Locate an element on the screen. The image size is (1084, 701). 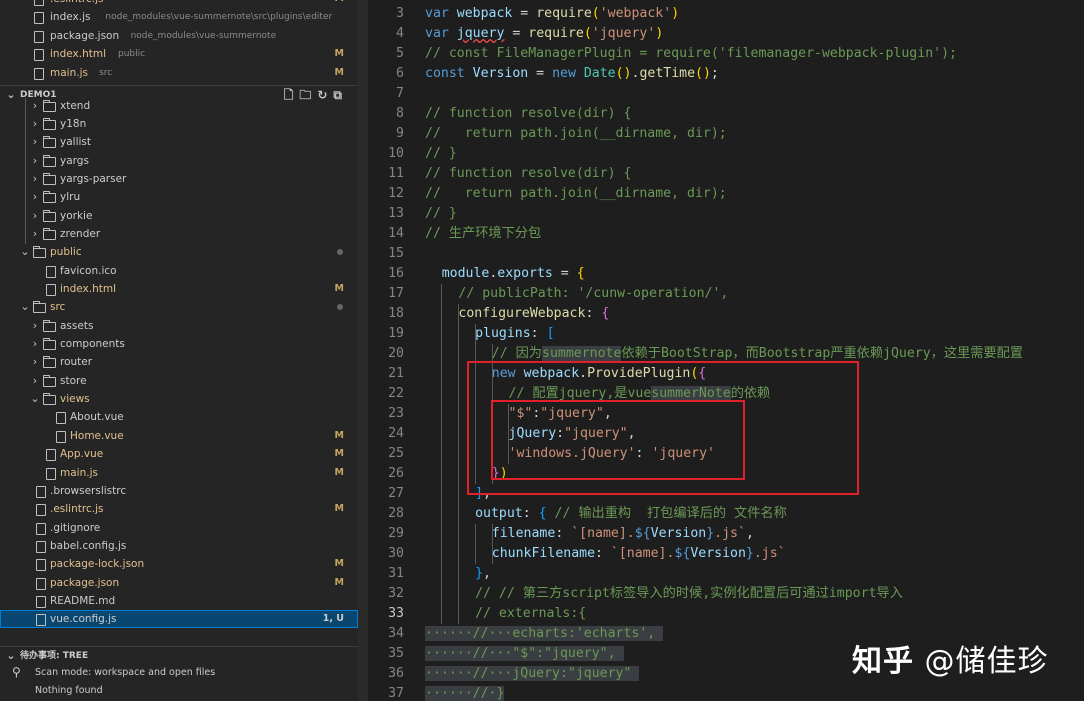
open-editor-item: .eslintrc.js M is located at coordinates (179, 4).